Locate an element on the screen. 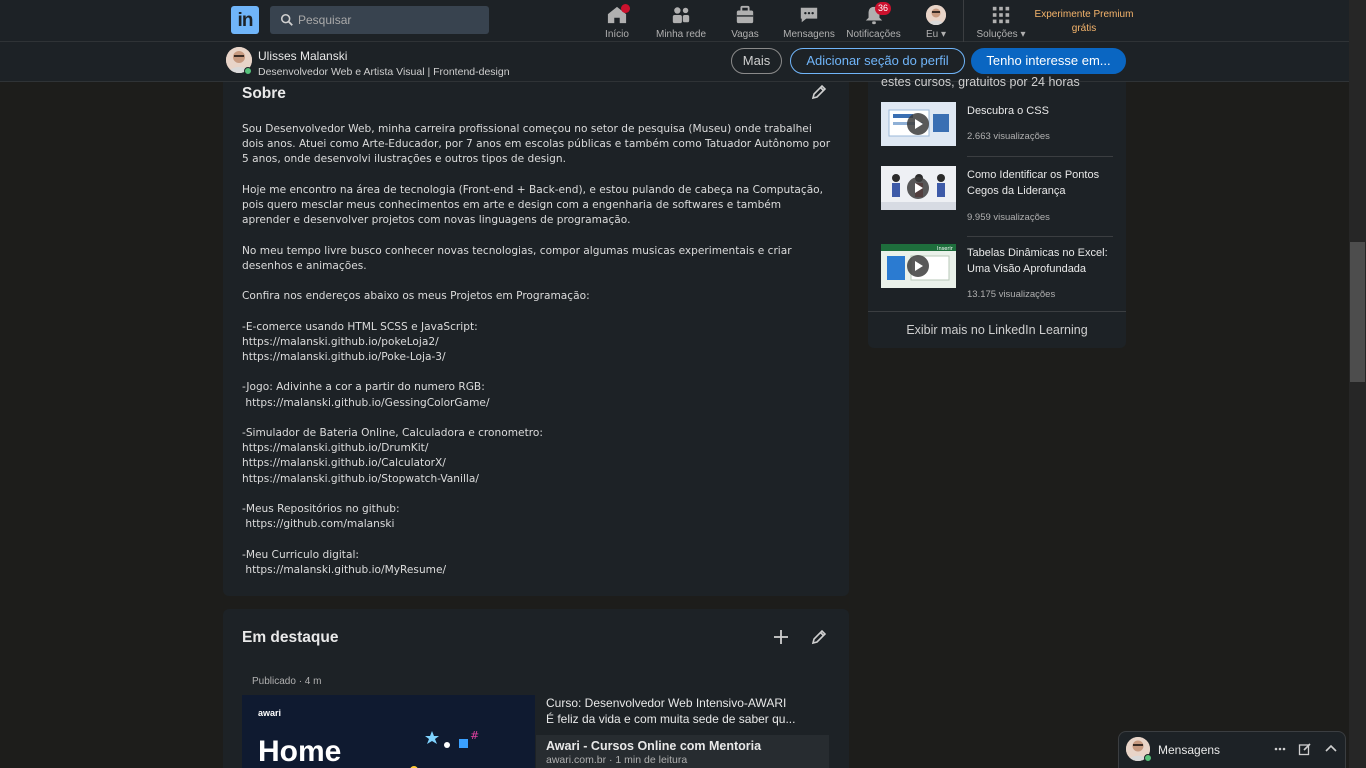 The width and height of the screenshot is (1366, 768). chevron-up-icon is located at coordinates (1331, 749).